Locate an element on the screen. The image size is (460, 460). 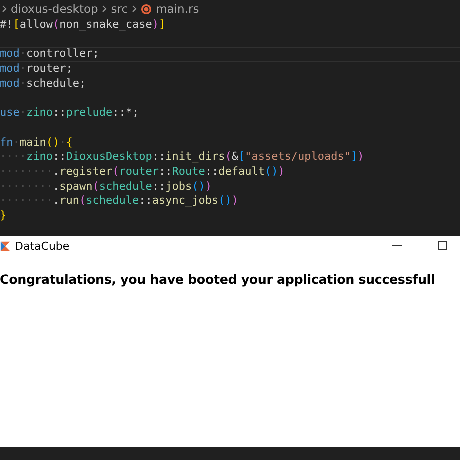
hourglass-icon is located at coordinates (5, 246).